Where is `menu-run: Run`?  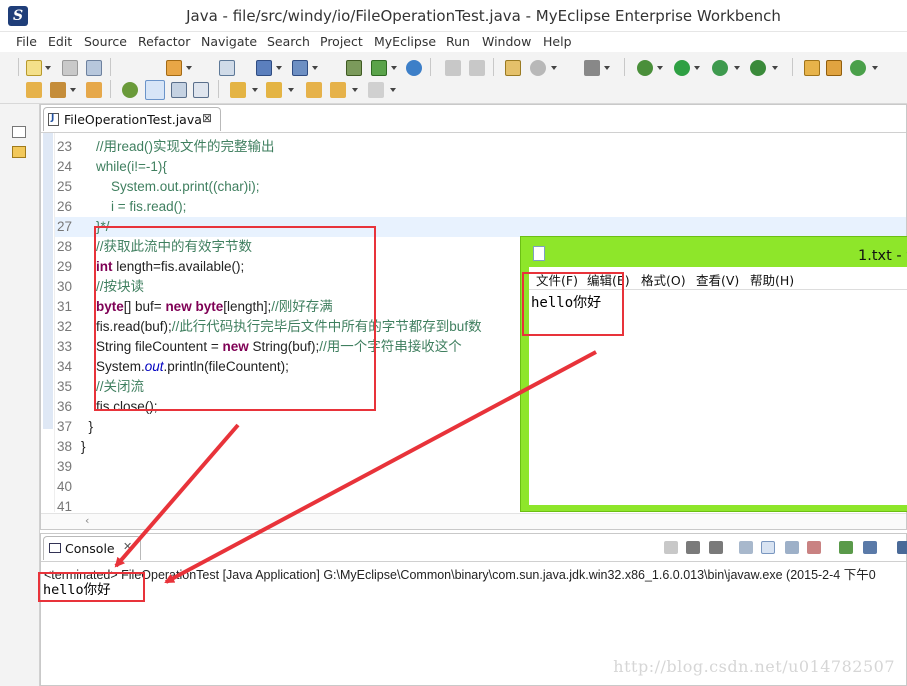
menu-run: Run is located at coordinates (458, 41).